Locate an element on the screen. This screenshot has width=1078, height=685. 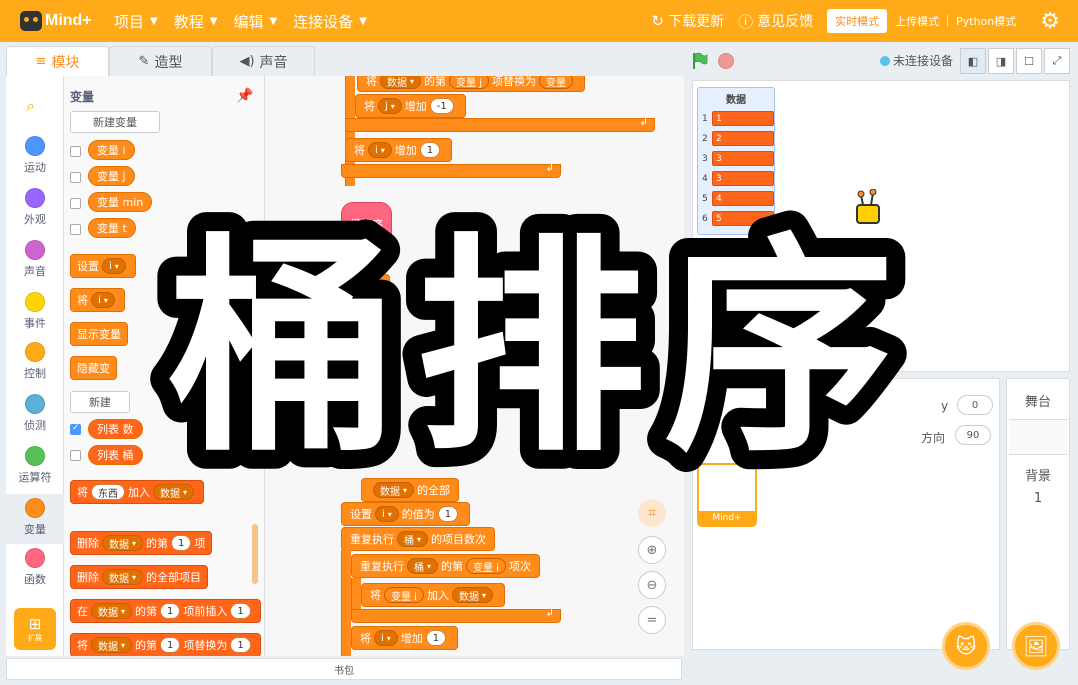
delete-all-block: 数据的全部 is located at coordinates (410, 490).